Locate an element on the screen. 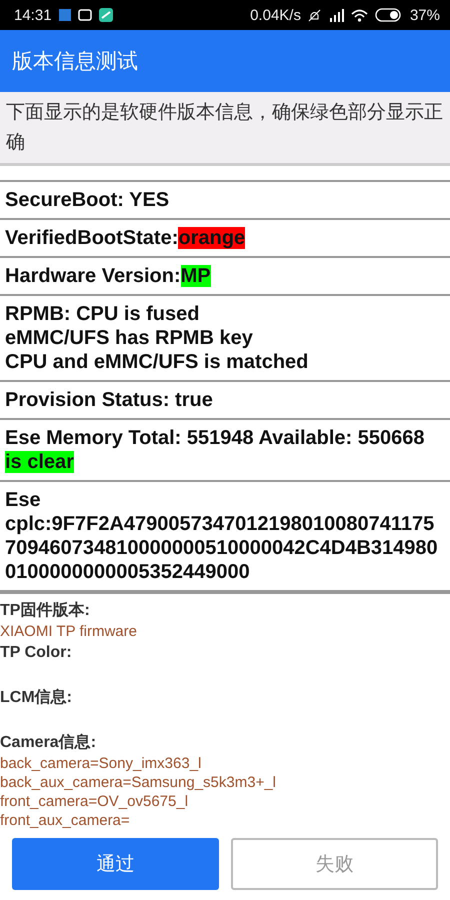 Image resolution: width=450 pixels, height=900 pixels. signal-icon is located at coordinates (336, 15).